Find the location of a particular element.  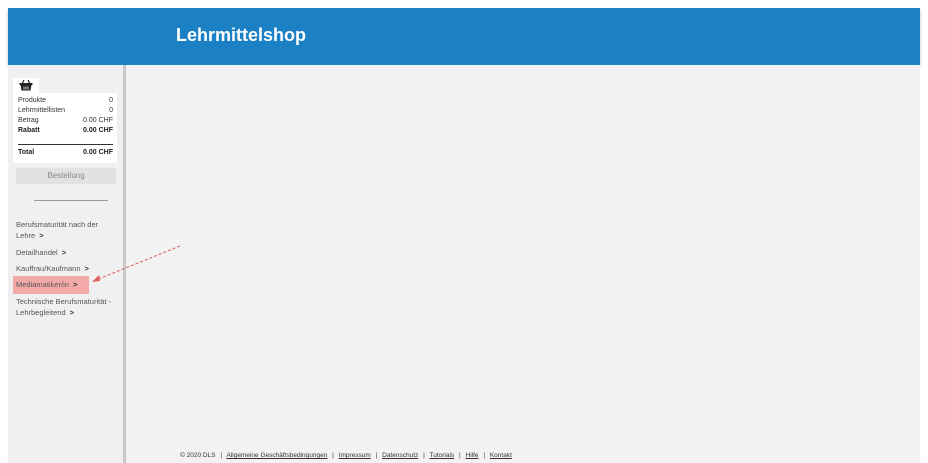

pointer-arrow-icon is located at coordinates (136, 263).